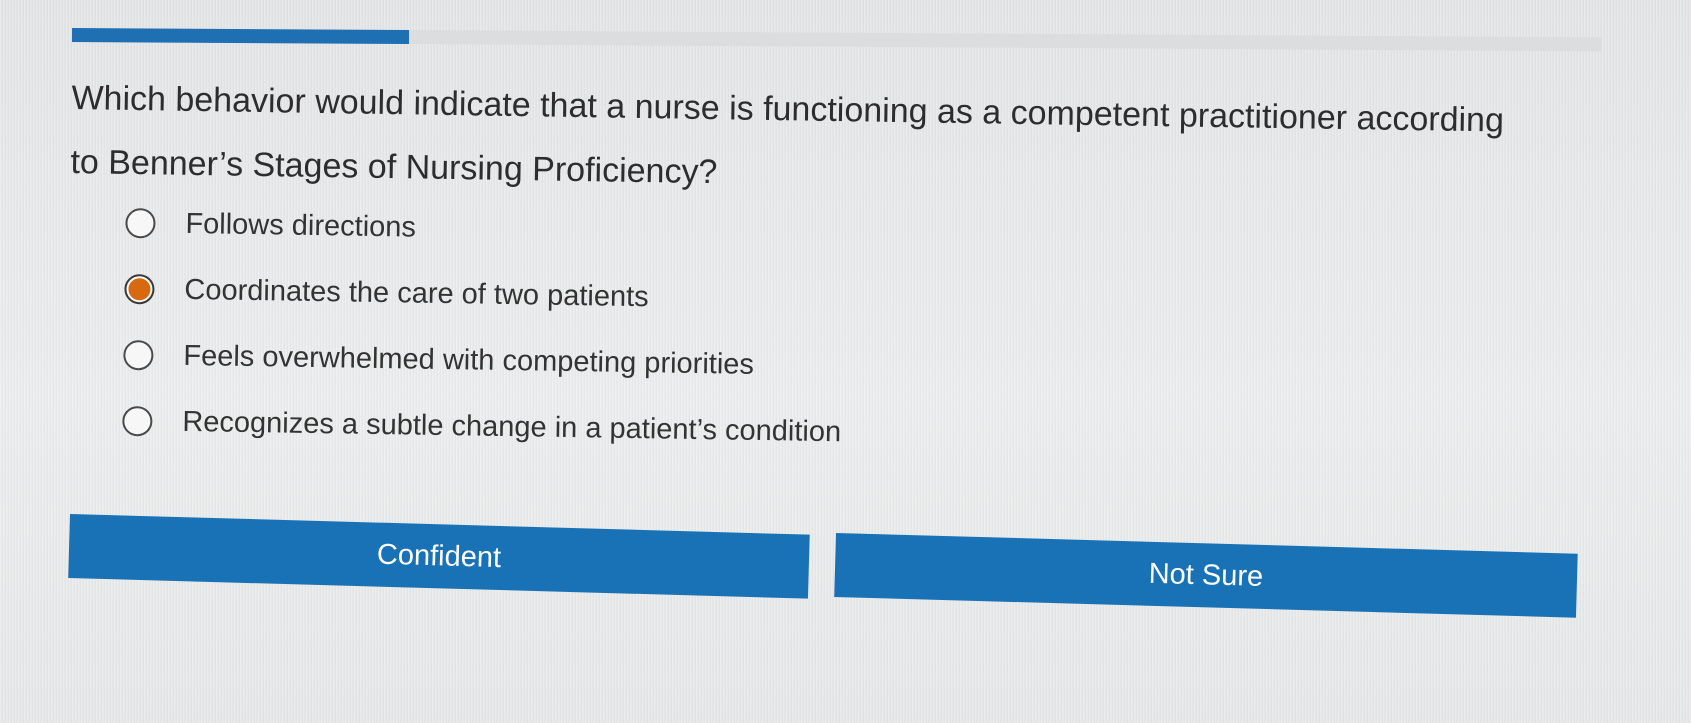 Image resolution: width=1691 pixels, height=723 pixels. I want to click on progress-bar-fill, so click(240, 36).